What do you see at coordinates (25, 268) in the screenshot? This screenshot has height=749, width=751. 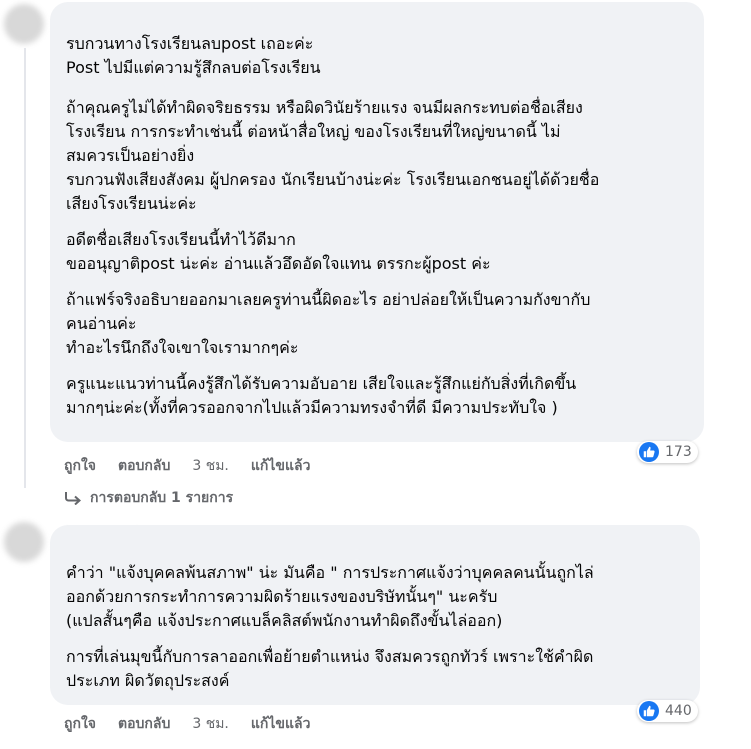 I see `thread-line` at bounding box center [25, 268].